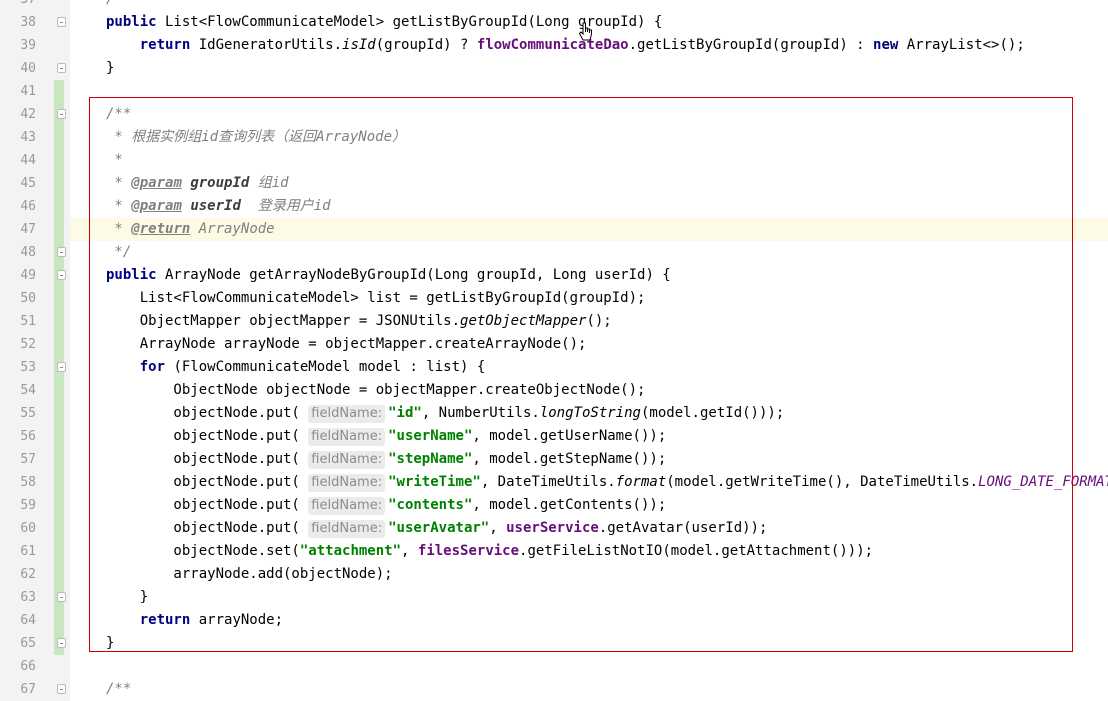  Describe the element at coordinates (554, 574) in the screenshot. I see `code-line: 62 arrayNode.add(objectNode);` at that location.